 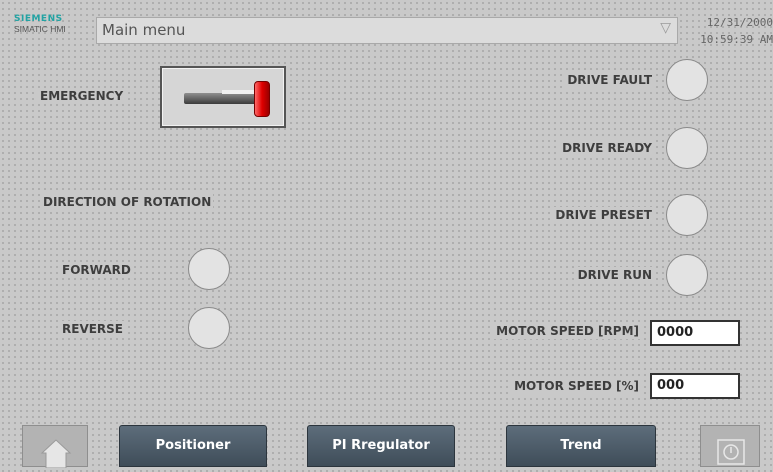 I want to click on motor-speed-rpm-field: 0000, so click(x=695, y=333).